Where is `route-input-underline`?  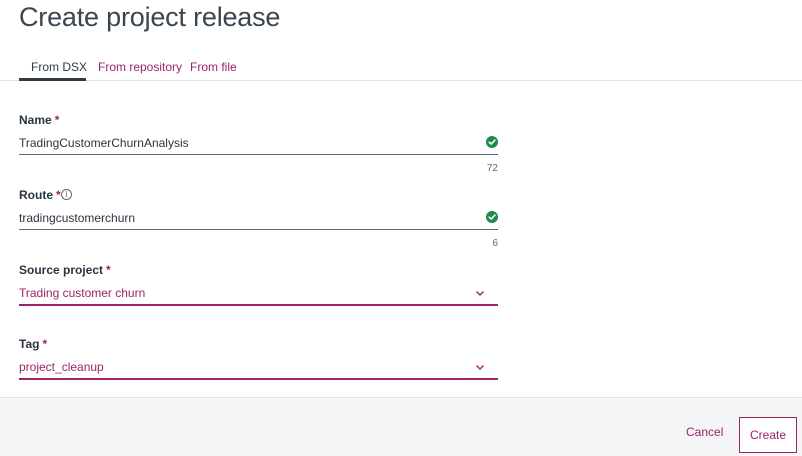
route-input-underline is located at coordinates (258, 229).